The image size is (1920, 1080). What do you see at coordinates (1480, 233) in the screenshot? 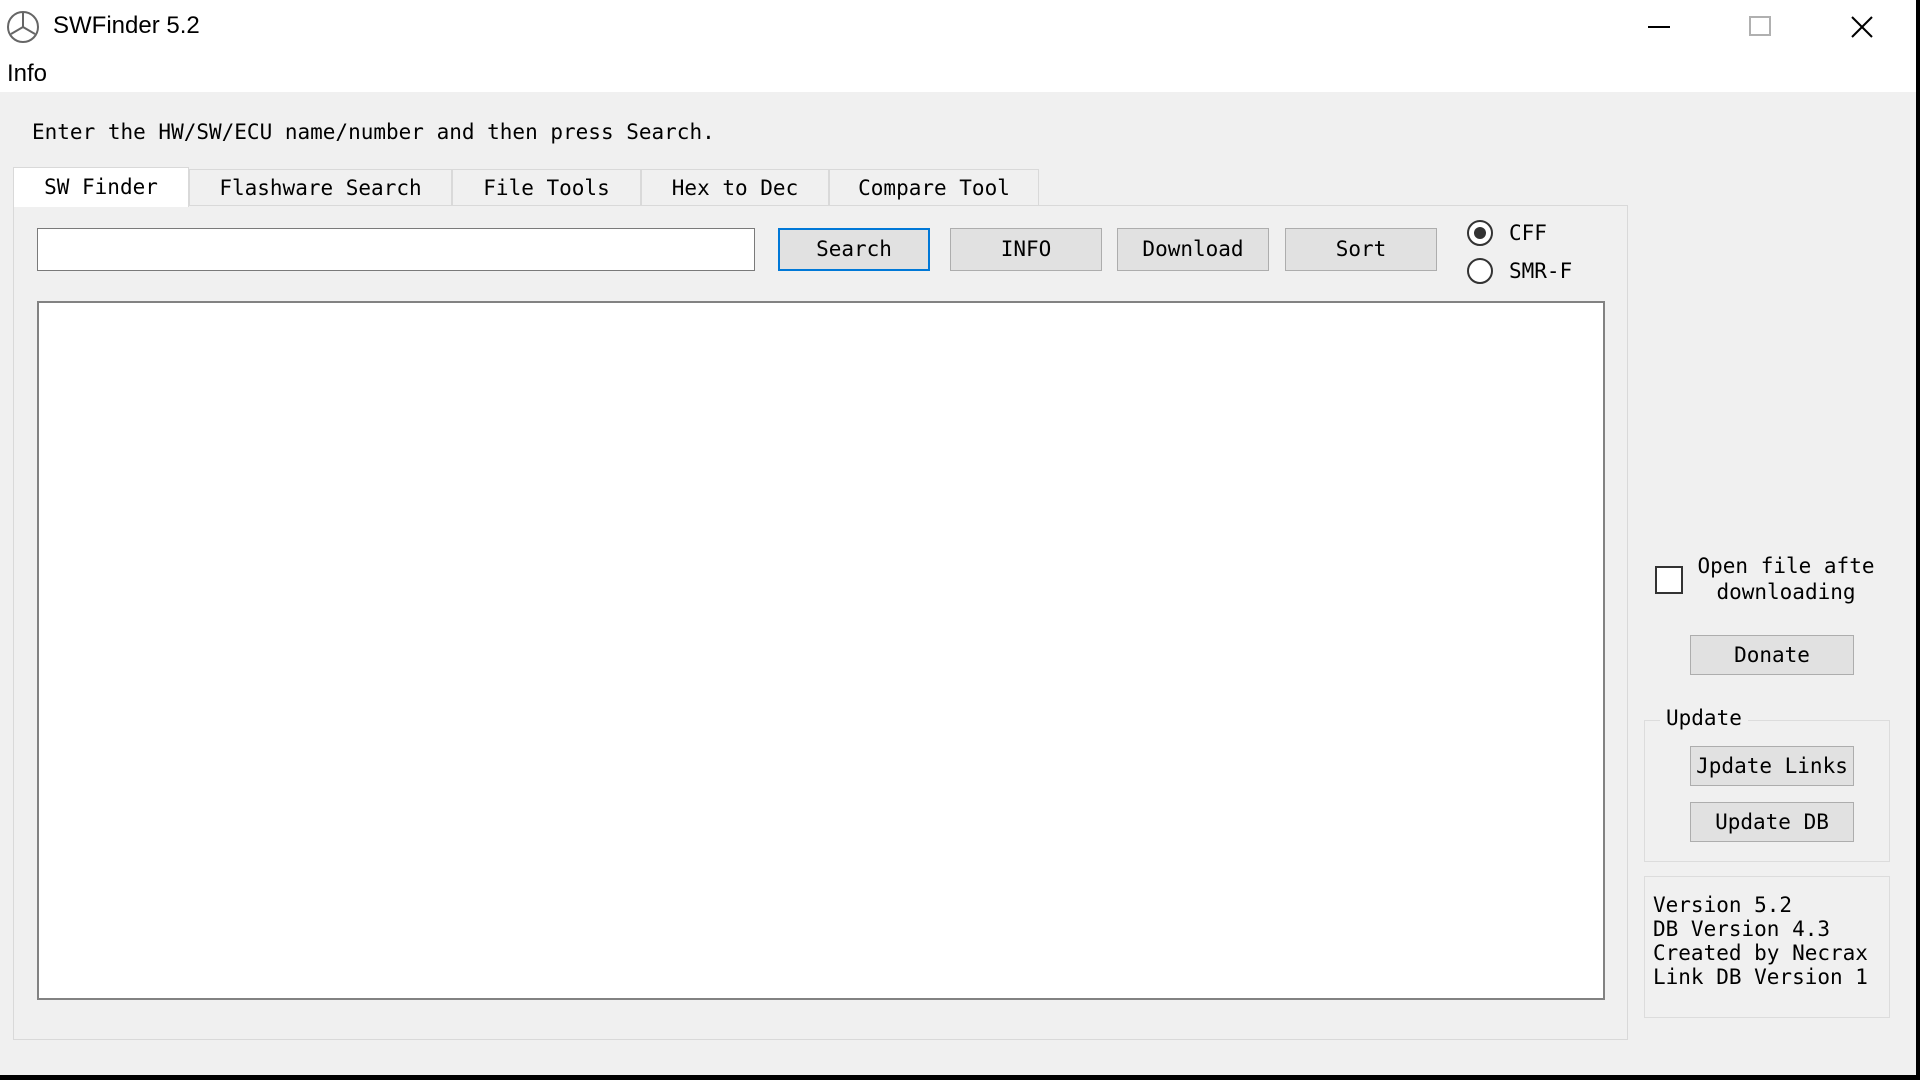
I see `radio-button-cff` at bounding box center [1480, 233].